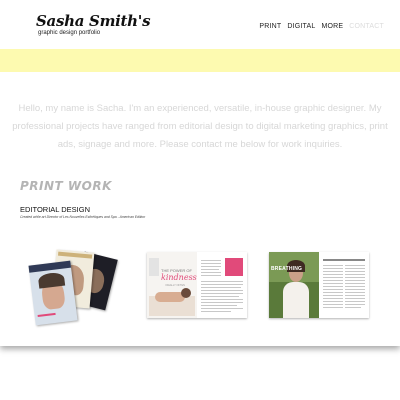 Image resolution: width=400 pixels, height=400 pixels. I want to click on portrait-photo: BREATHING, so click(294, 285).